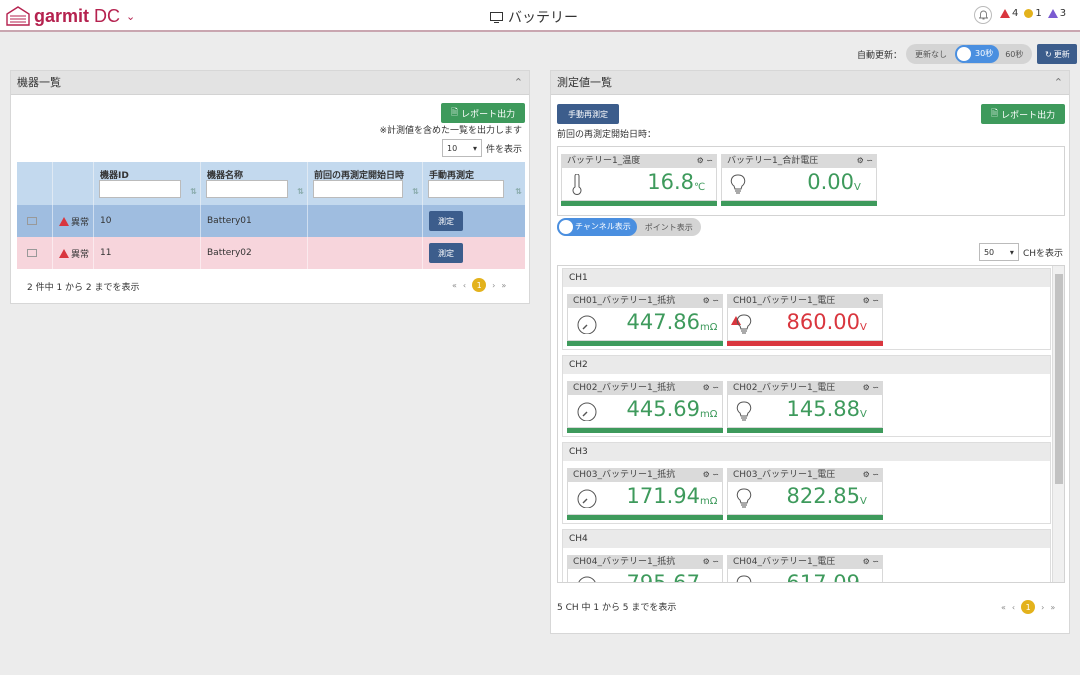  Describe the element at coordinates (461, 148) in the screenshot. I see `page-size-select: 10 ▾` at that location.